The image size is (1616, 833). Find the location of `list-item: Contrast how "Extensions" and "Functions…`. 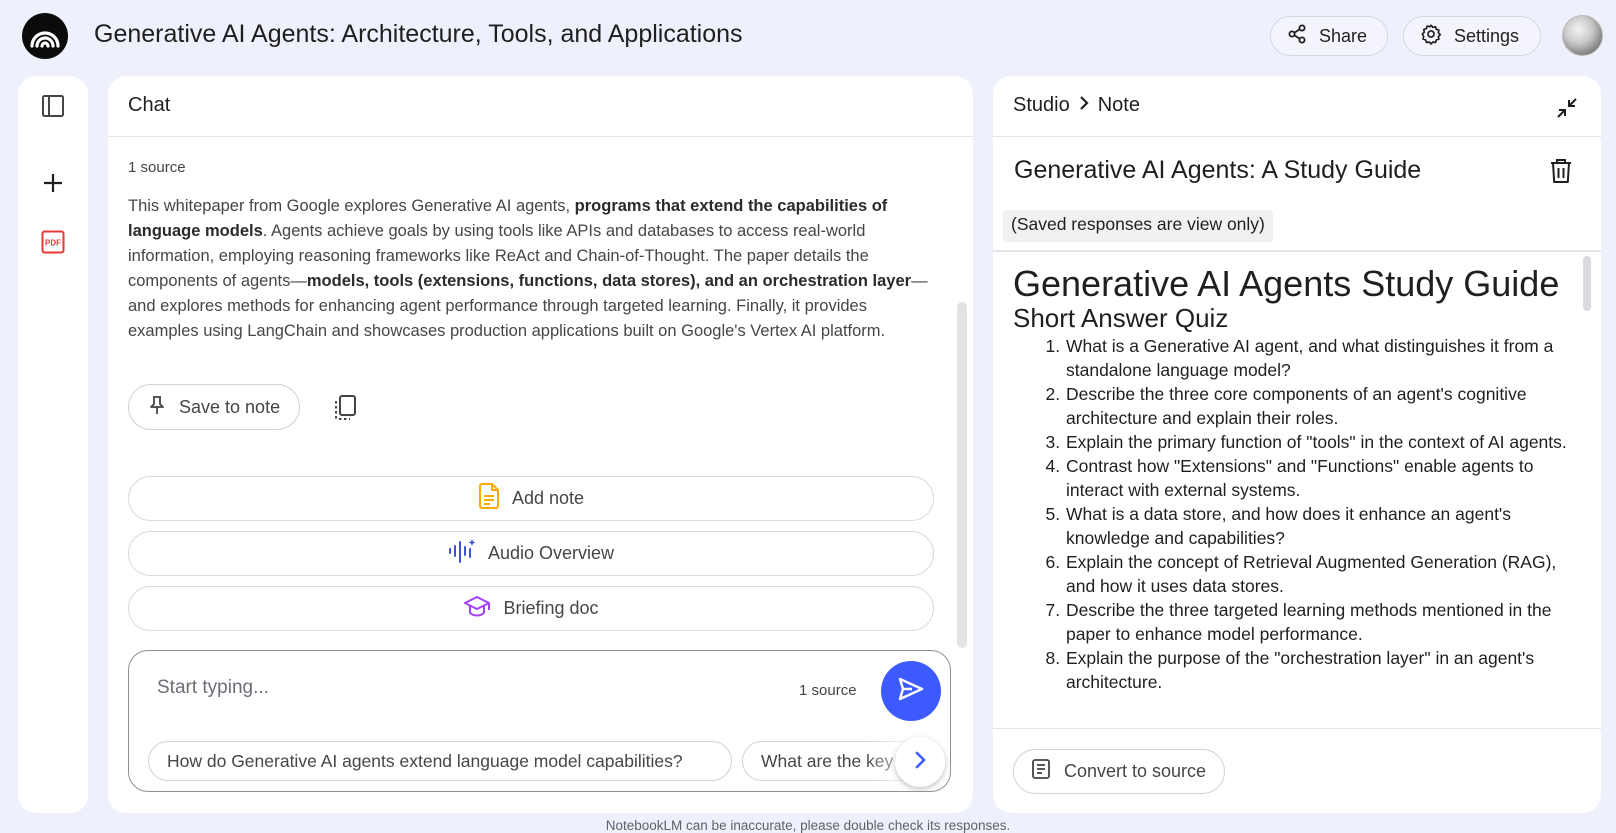

list-item: Contrast how "Extensions" and "Functions… is located at coordinates (1319, 478).